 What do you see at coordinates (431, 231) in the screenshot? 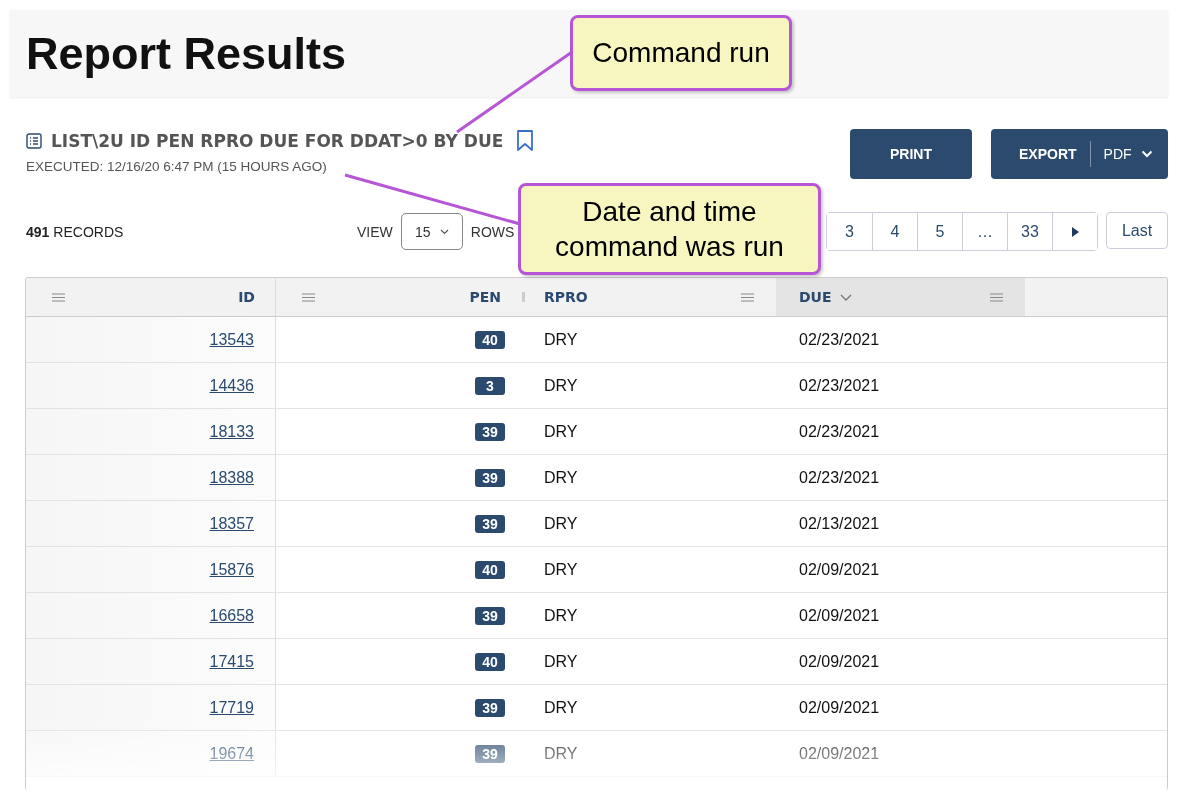
I see `rows-select: 15` at bounding box center [431, 231].